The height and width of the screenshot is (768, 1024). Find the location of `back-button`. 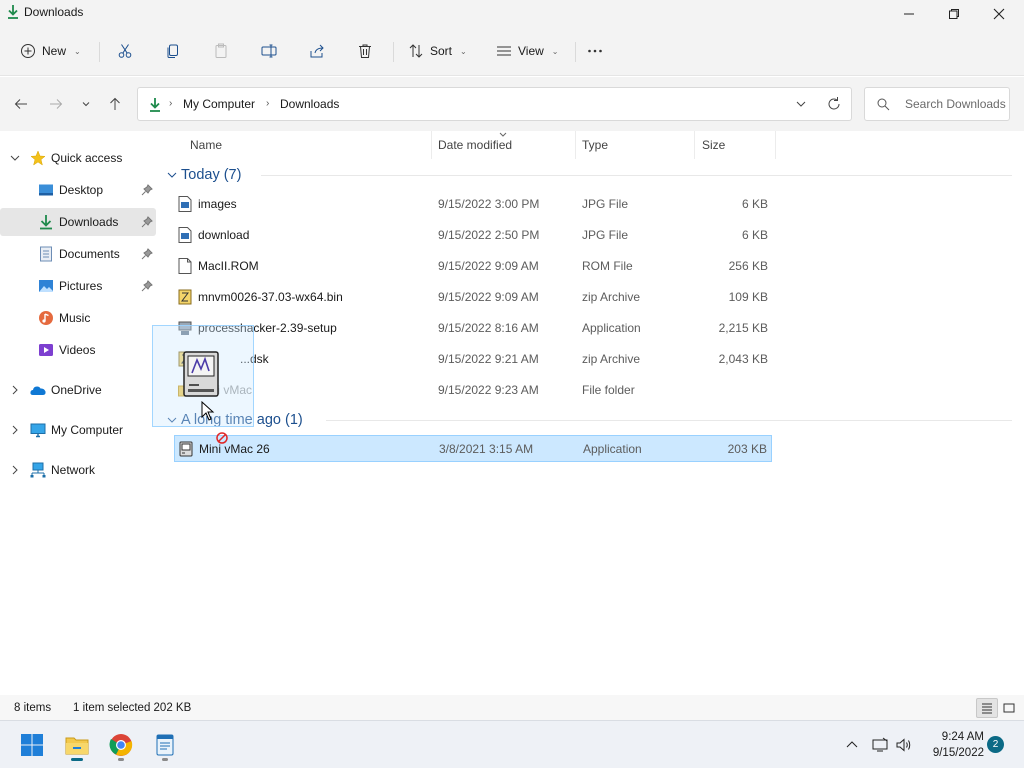

back-button is located at coordinates (21, 104).